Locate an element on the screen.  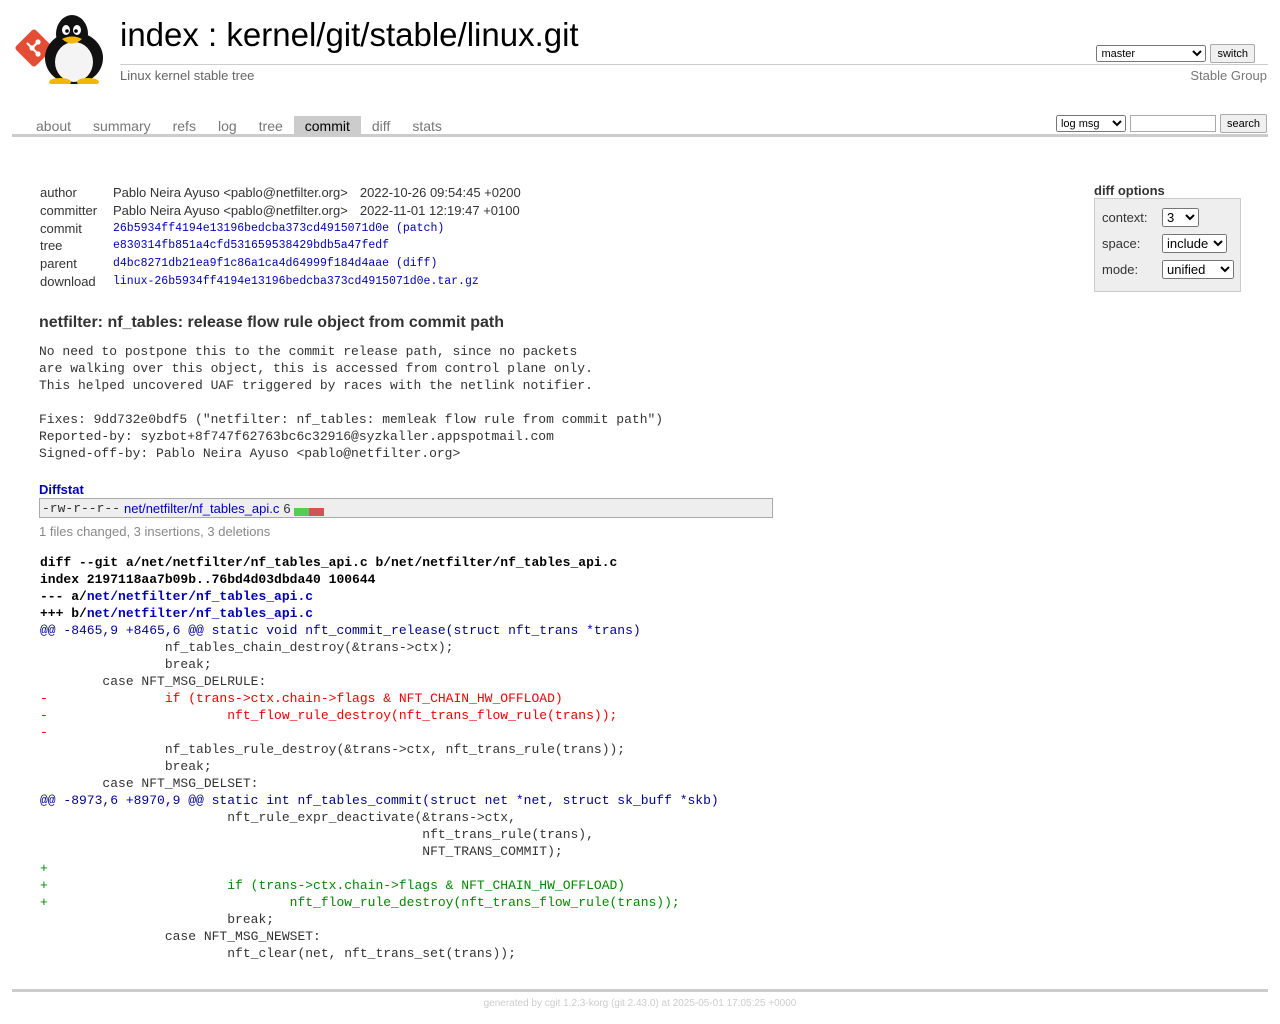
cgit-link: cgit 1.2.3-korg is located at coordinates (576, 1003).